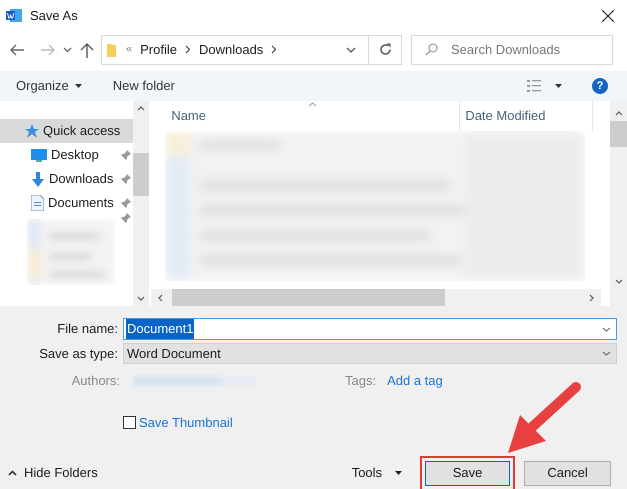  I want to click on file-name-field: Document1, so click(370, 329).